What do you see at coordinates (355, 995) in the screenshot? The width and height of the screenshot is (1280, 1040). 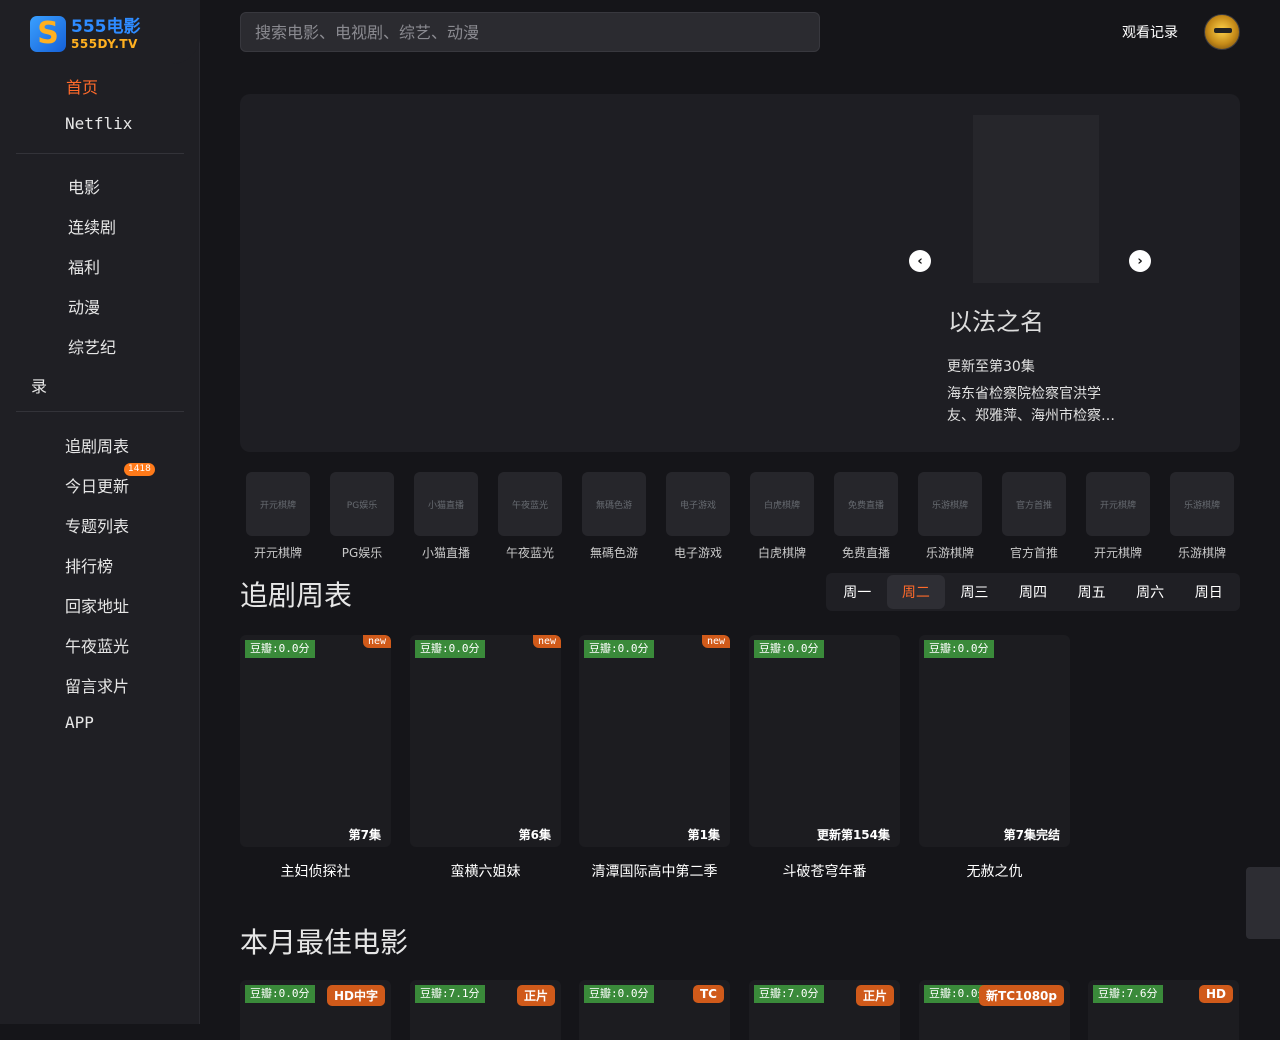 I see `quality-badge: HD中字` at bounding box center [355, 995].